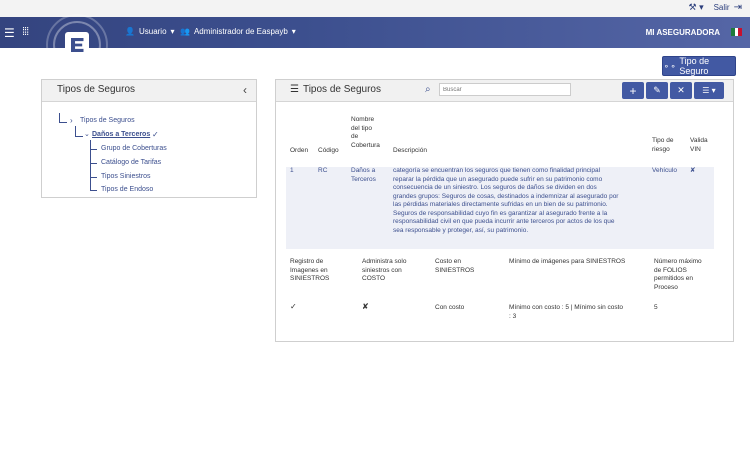  I want to click on col-header-nombre: Nombre del tipo de Cobertura, so click(365, 133).